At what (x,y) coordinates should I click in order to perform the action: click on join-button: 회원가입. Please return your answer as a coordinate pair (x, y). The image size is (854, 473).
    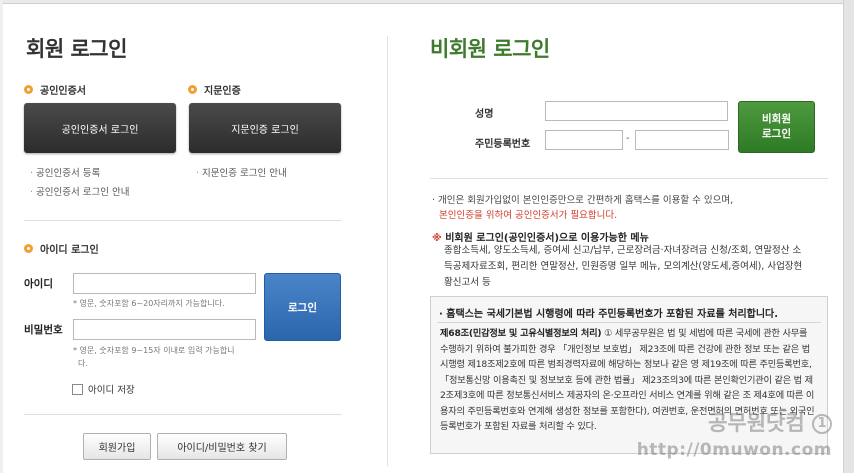
    Looking at the image, I should click on (117, 446).